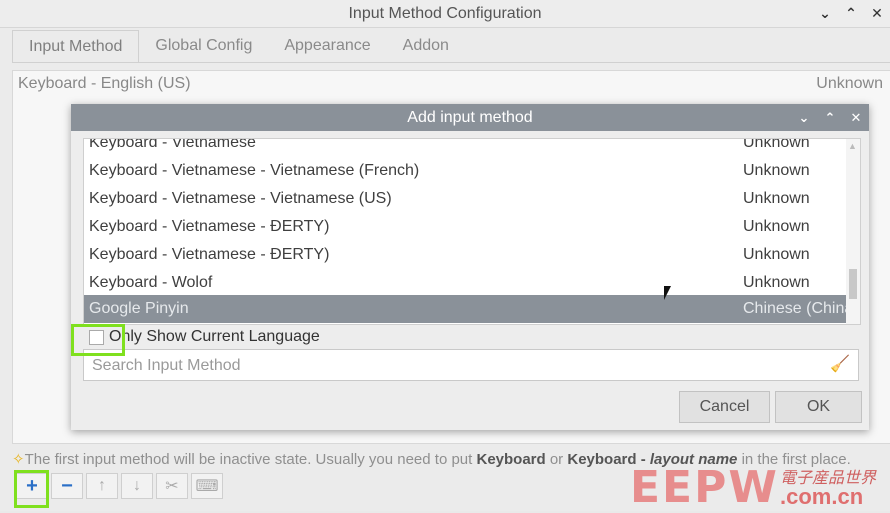  I want to click on search-box: 🧹, so click(471, 365).